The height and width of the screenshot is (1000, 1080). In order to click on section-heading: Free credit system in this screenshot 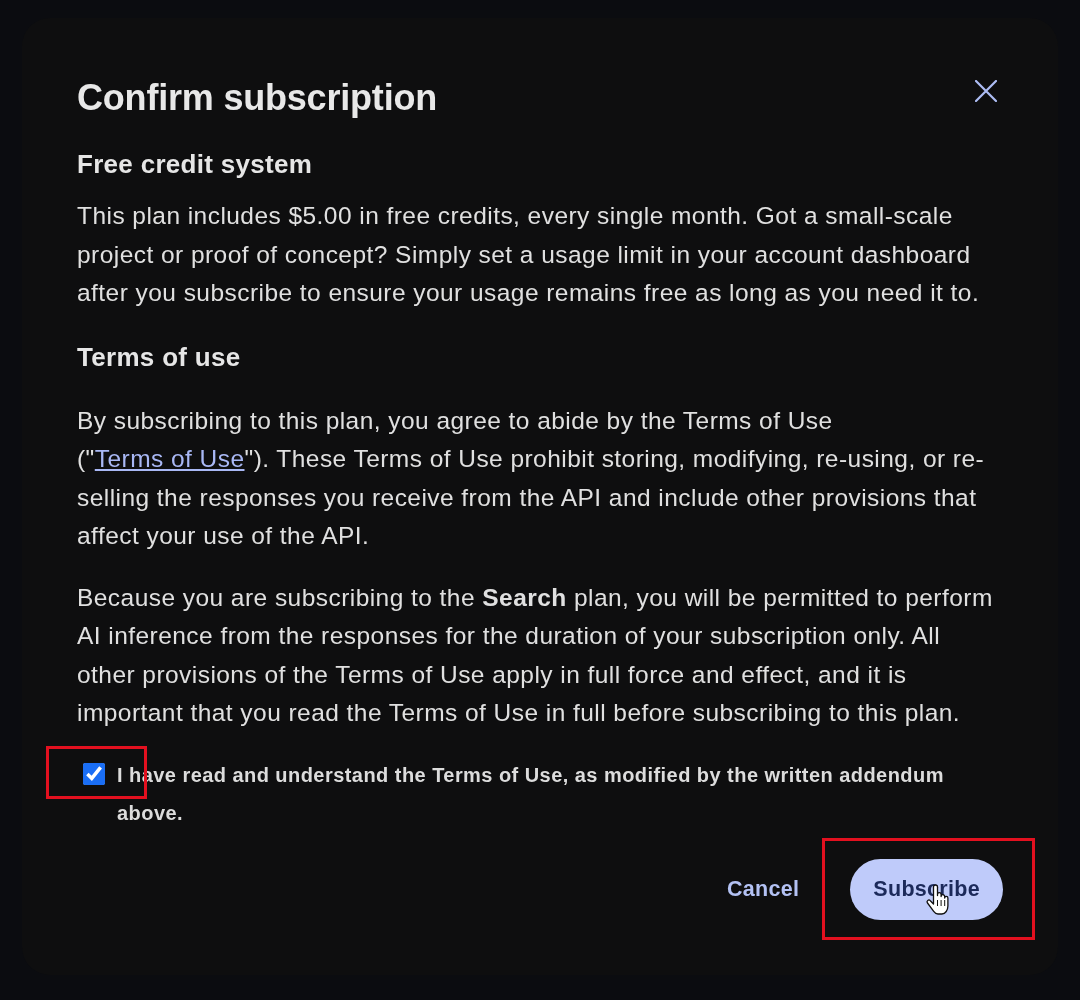, I will do `click(195, 164)`.